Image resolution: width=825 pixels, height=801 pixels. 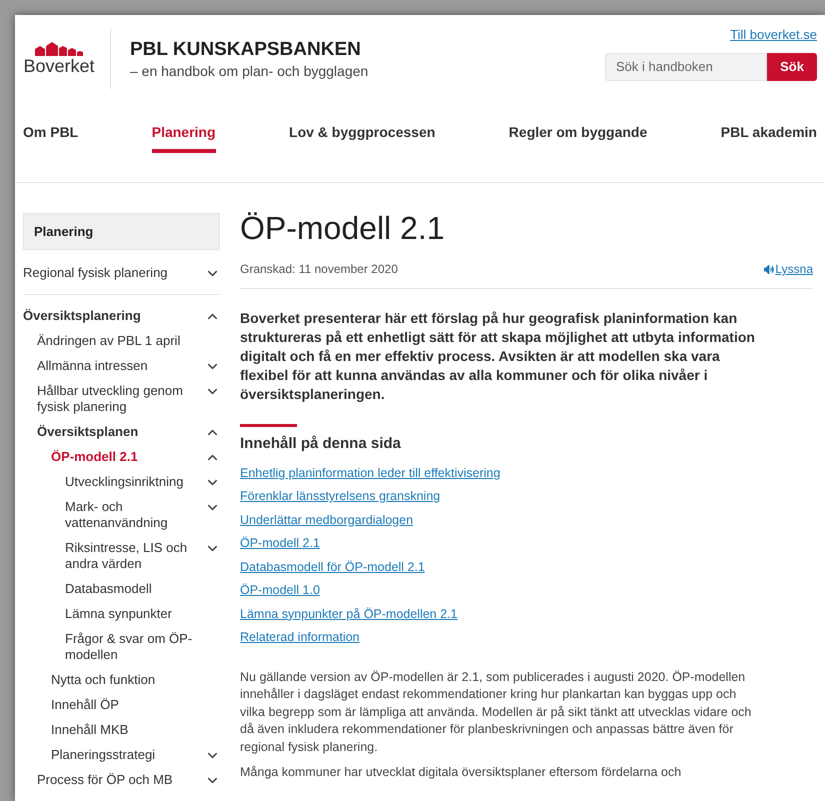 I want to click on toc-link: ÖP-modell 2.1, so click(x=280, y=543).